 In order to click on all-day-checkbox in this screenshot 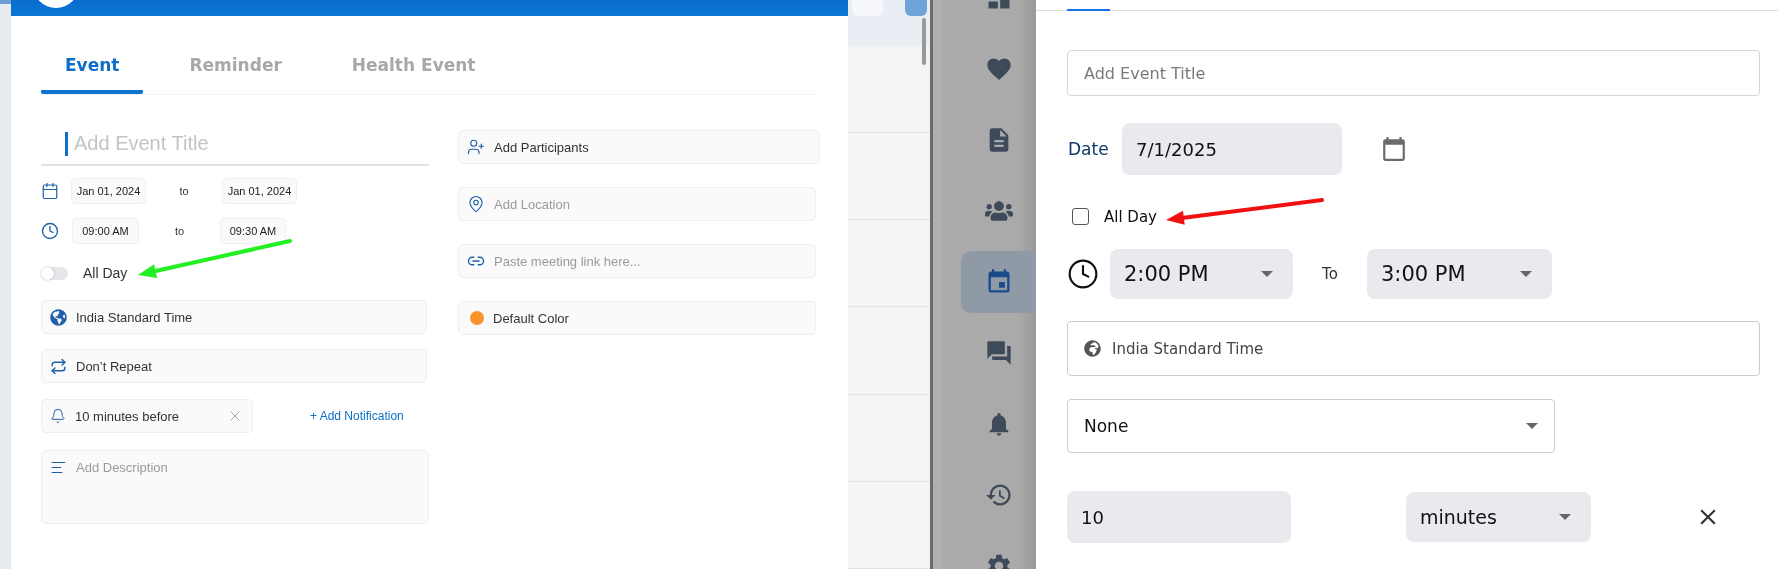, I will do `click(1080, 216)`.